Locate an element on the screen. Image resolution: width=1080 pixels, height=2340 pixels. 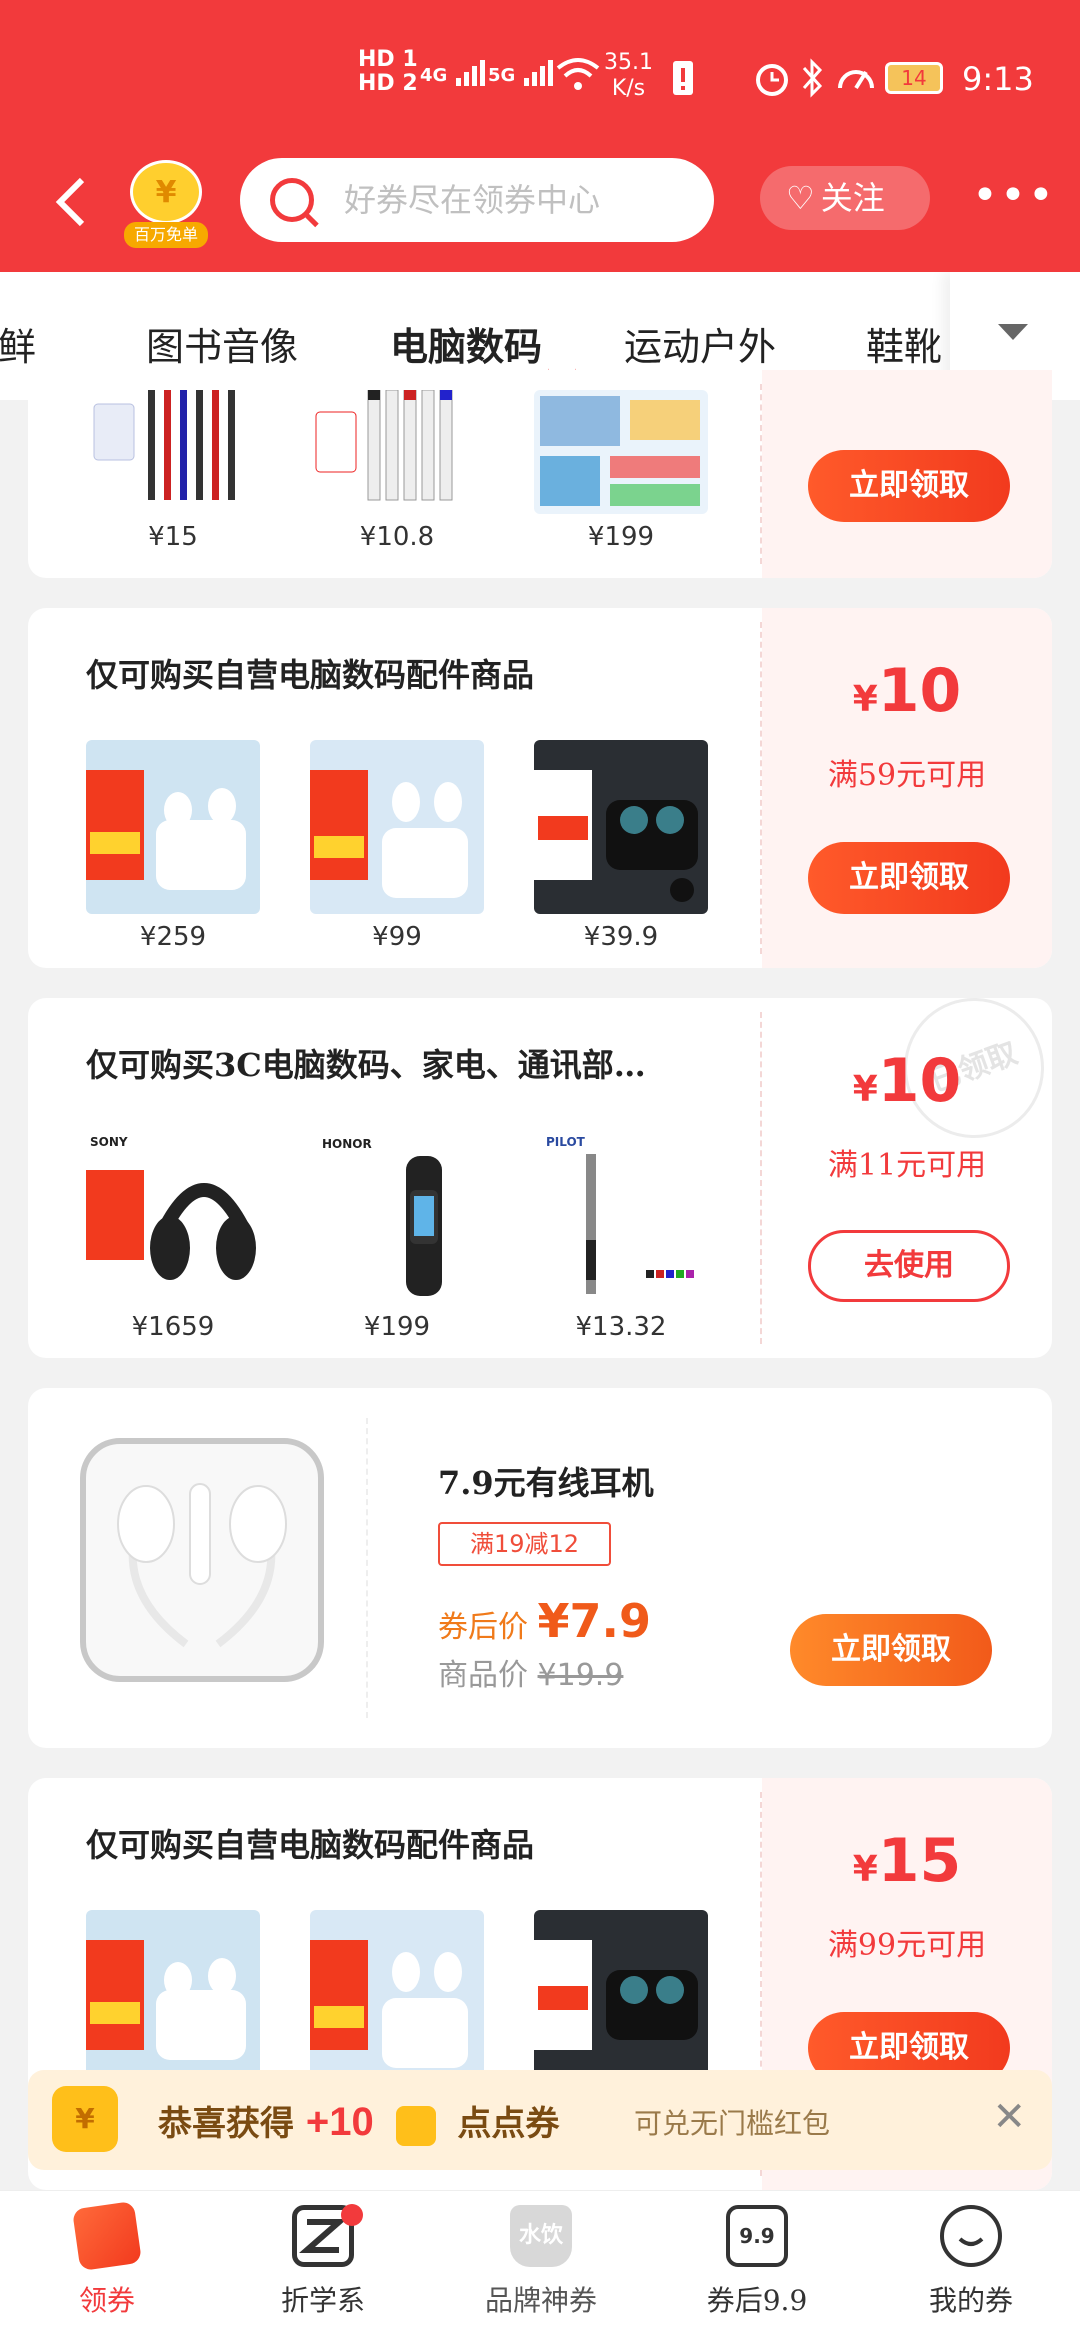
product-item: PILOT ¥13.32 is located at coordinates (621, 1236).